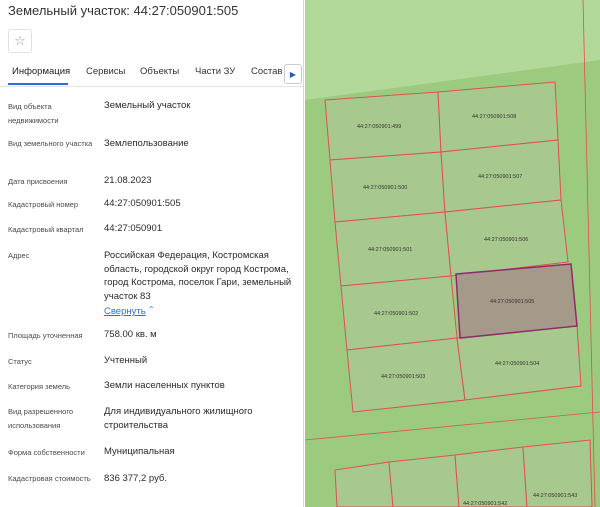 Image resolution: width=600 pixels, height=507 pixels. What do you see at coordinates (142, 203) in the screenshot?
I see `value-cadastral-number: 44:27:050901:505` at bounding box center [142, 203].